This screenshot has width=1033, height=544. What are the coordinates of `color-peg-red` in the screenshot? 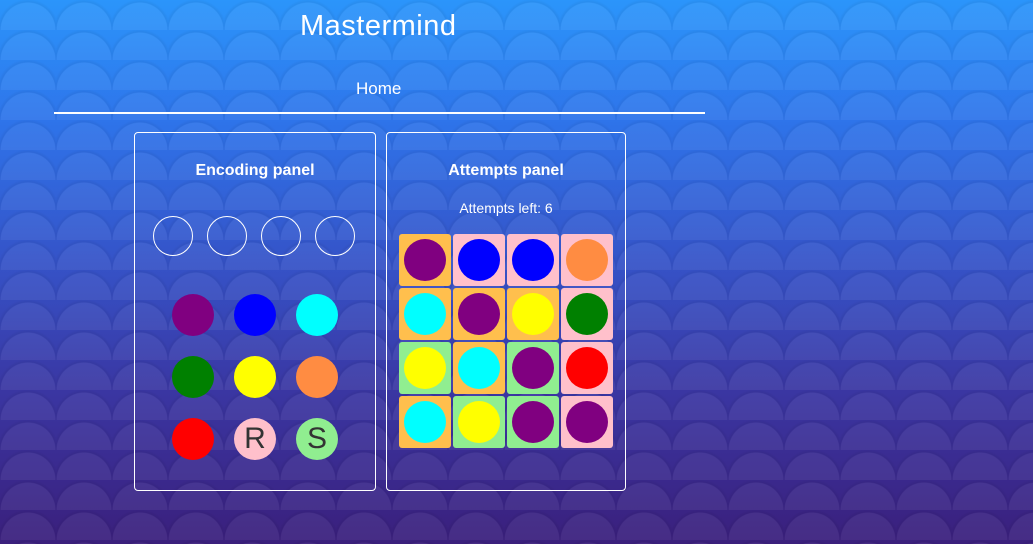 It's located at (193, 439).